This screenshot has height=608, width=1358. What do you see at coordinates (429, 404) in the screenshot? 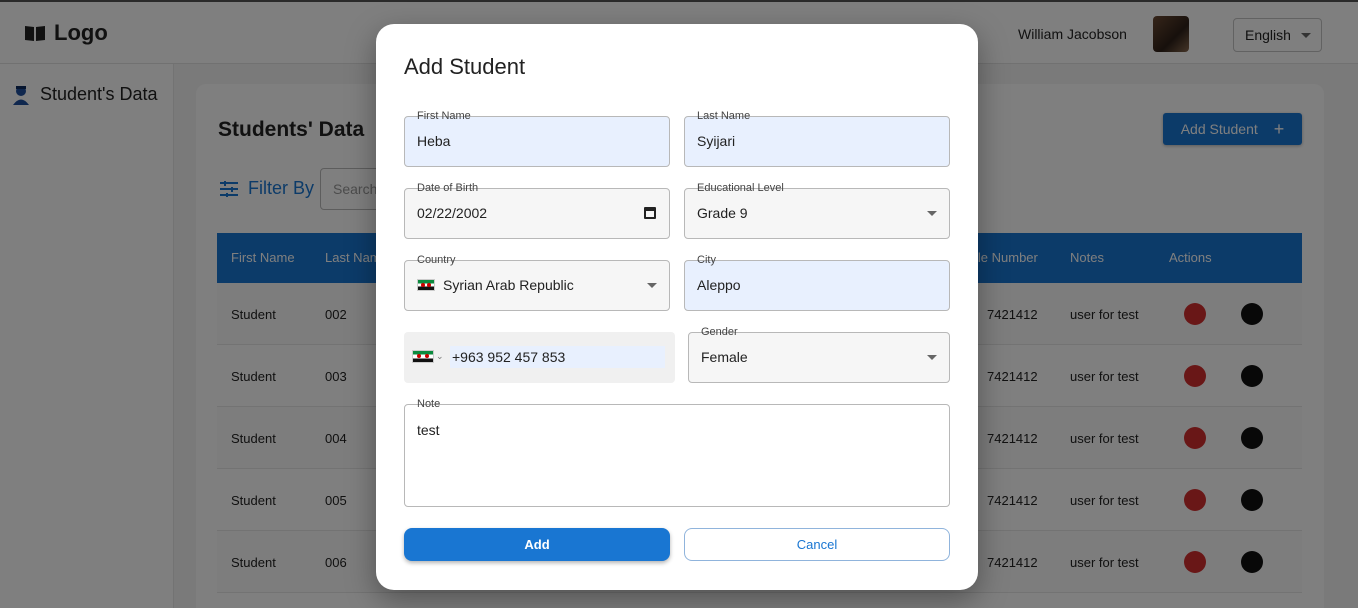
I see `note-label: Note` at bounding box center [429, 404].